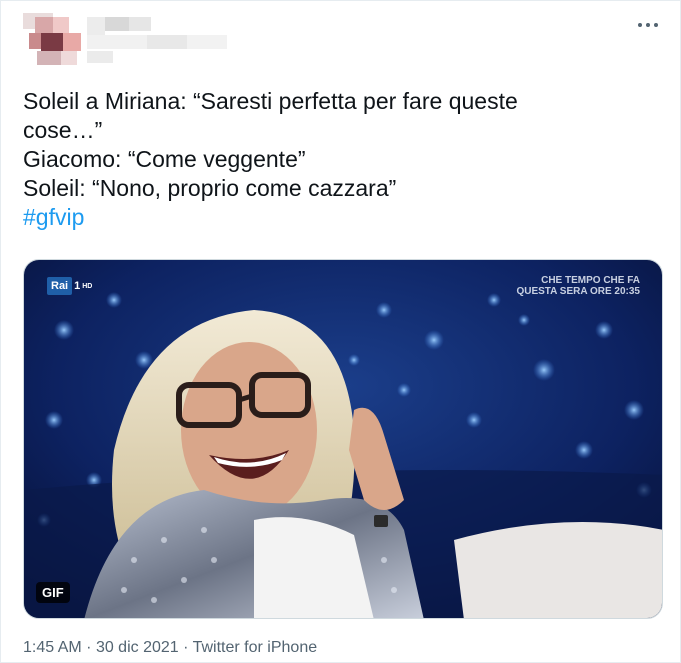 This screenshot has width=681, height=663. I want to click on tweet-text-line: cose…”, so click(63, 130).